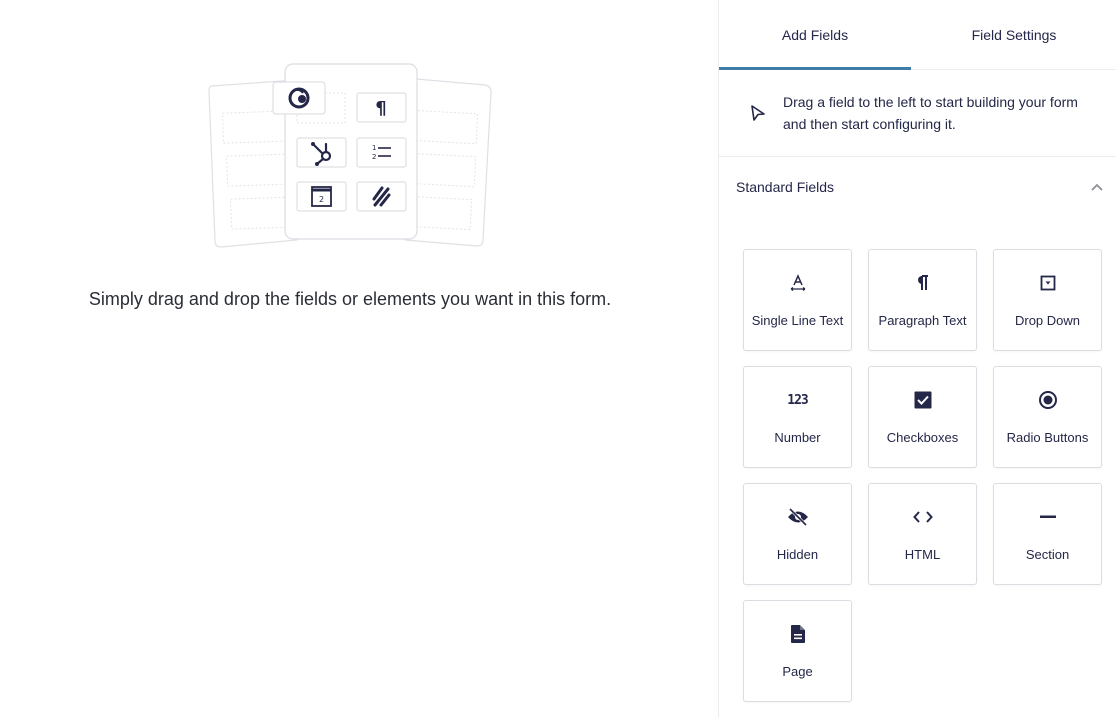 The image size is (1116, 717). I want to click on empty-form-illustration: ¶ 1 2 2, so click(350, 155).